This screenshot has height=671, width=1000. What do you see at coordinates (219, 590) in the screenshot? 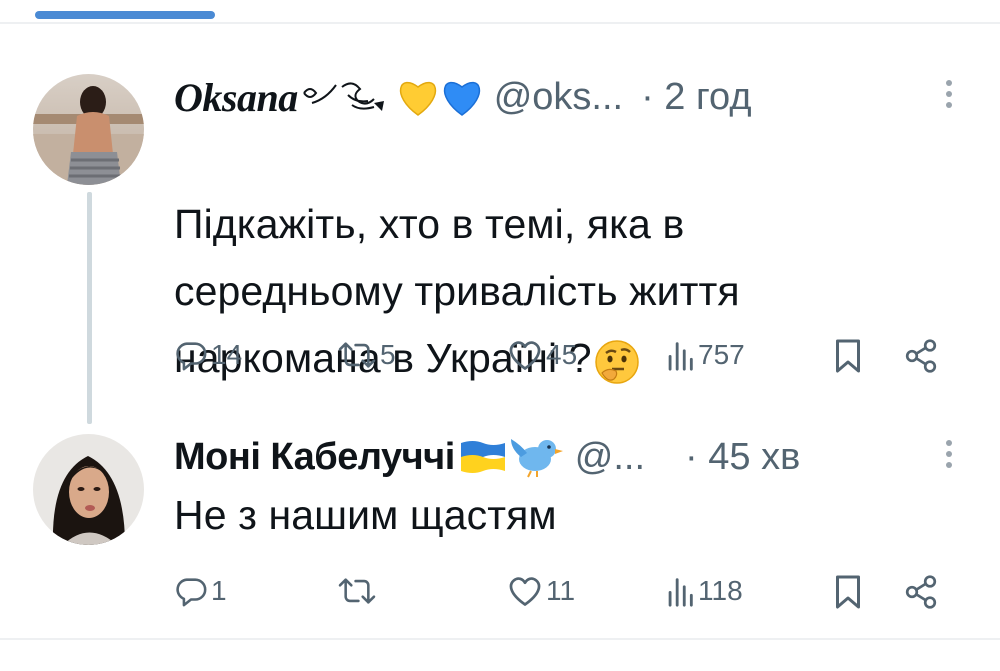
I see `reply-count: 1` at bounding box center [219, 590].